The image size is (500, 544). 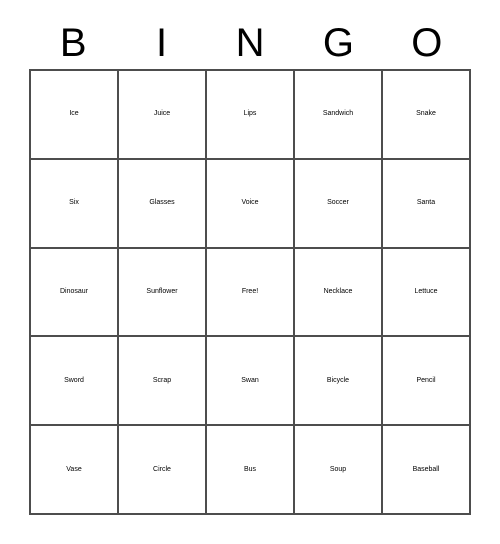 I want to click on bingo-cell: Juice, so click(x=163, y=115).